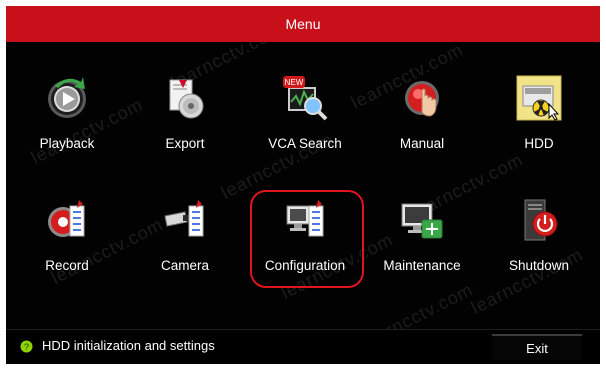 The image size is (606, 370). Describe the element at coordinates (539, 246) in the screenshot. I see `menu-item-shutdown: Shutdown` at that location.